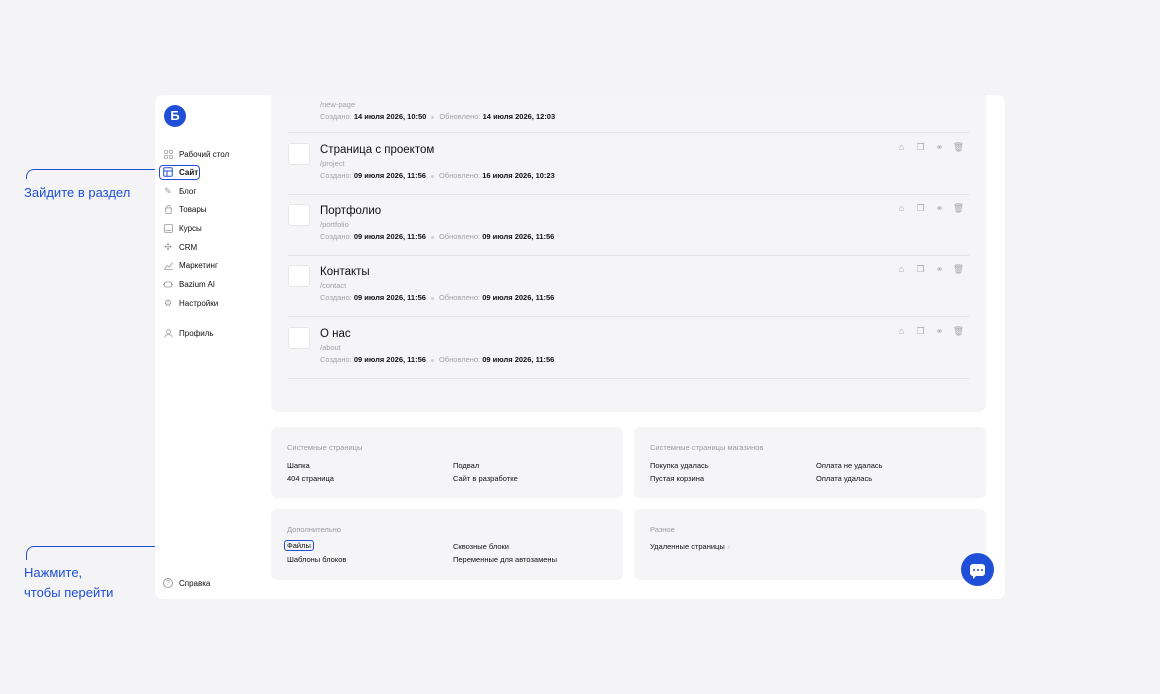 The image size is (1160, 694). Describe the element at coordinates (707, 447) in the screenshot. I see `card-title: Системные страницы магазинов` at that location.